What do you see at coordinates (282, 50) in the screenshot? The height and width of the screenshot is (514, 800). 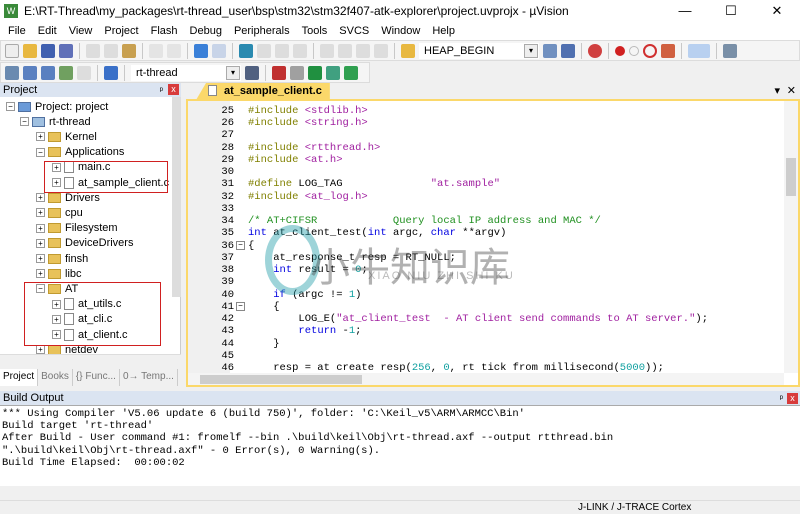 I see `next-bookmark-icon` at bounding box center [282, 50].